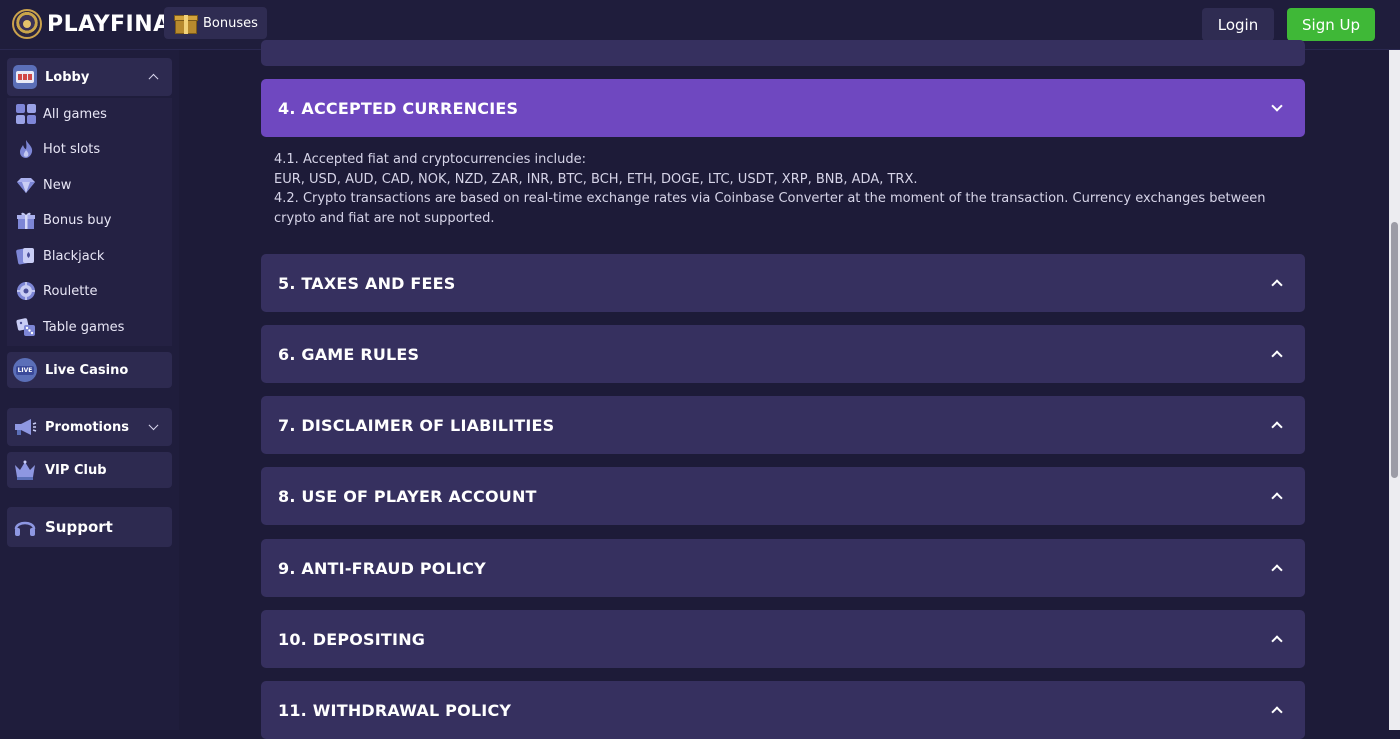 The height and width of the screenshot is (739, 1400). Describe the element at coordinates (1331, 24) in the screenshot. I see `signup-button: Sign Up` at that location.